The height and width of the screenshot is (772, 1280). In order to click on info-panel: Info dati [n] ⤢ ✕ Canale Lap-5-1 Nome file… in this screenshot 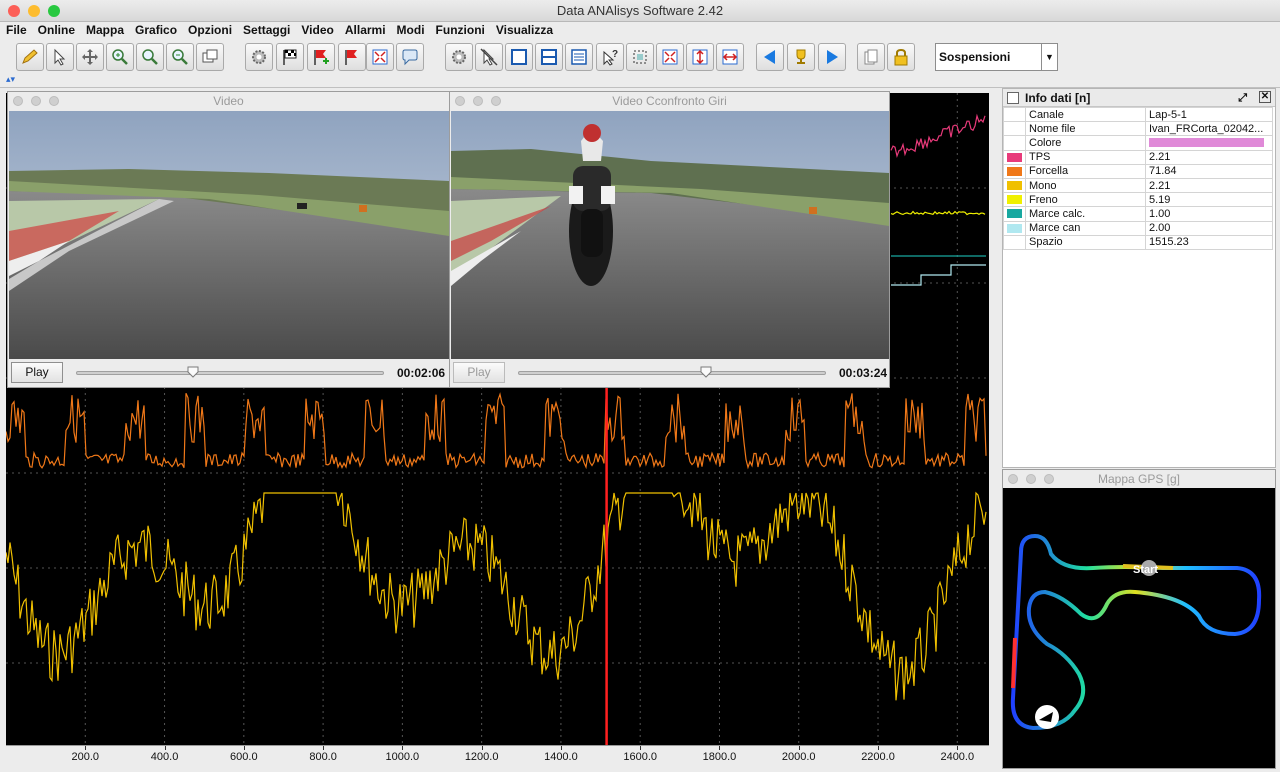, I will do `click(1139, 278)`.